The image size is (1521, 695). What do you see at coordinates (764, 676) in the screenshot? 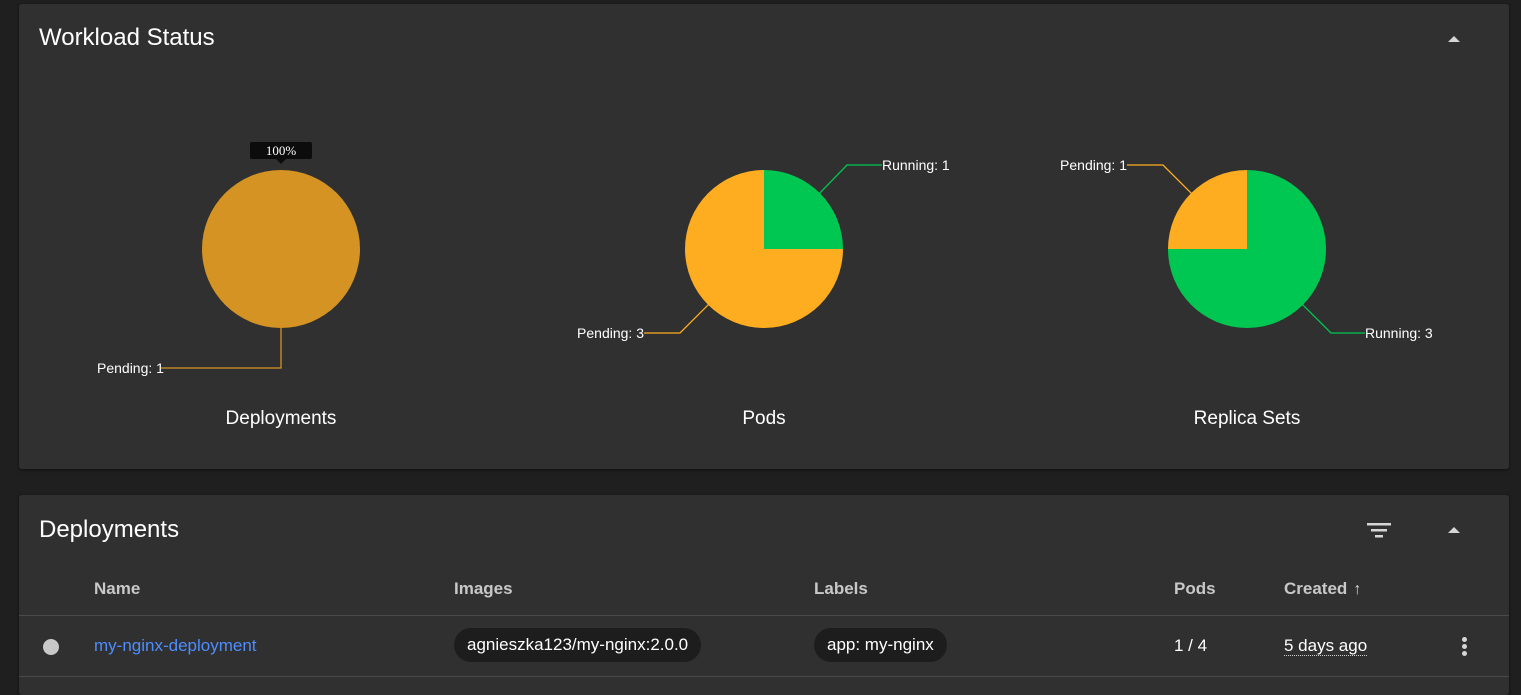
I see `table-row-divider` at bounding box center [764, 676].